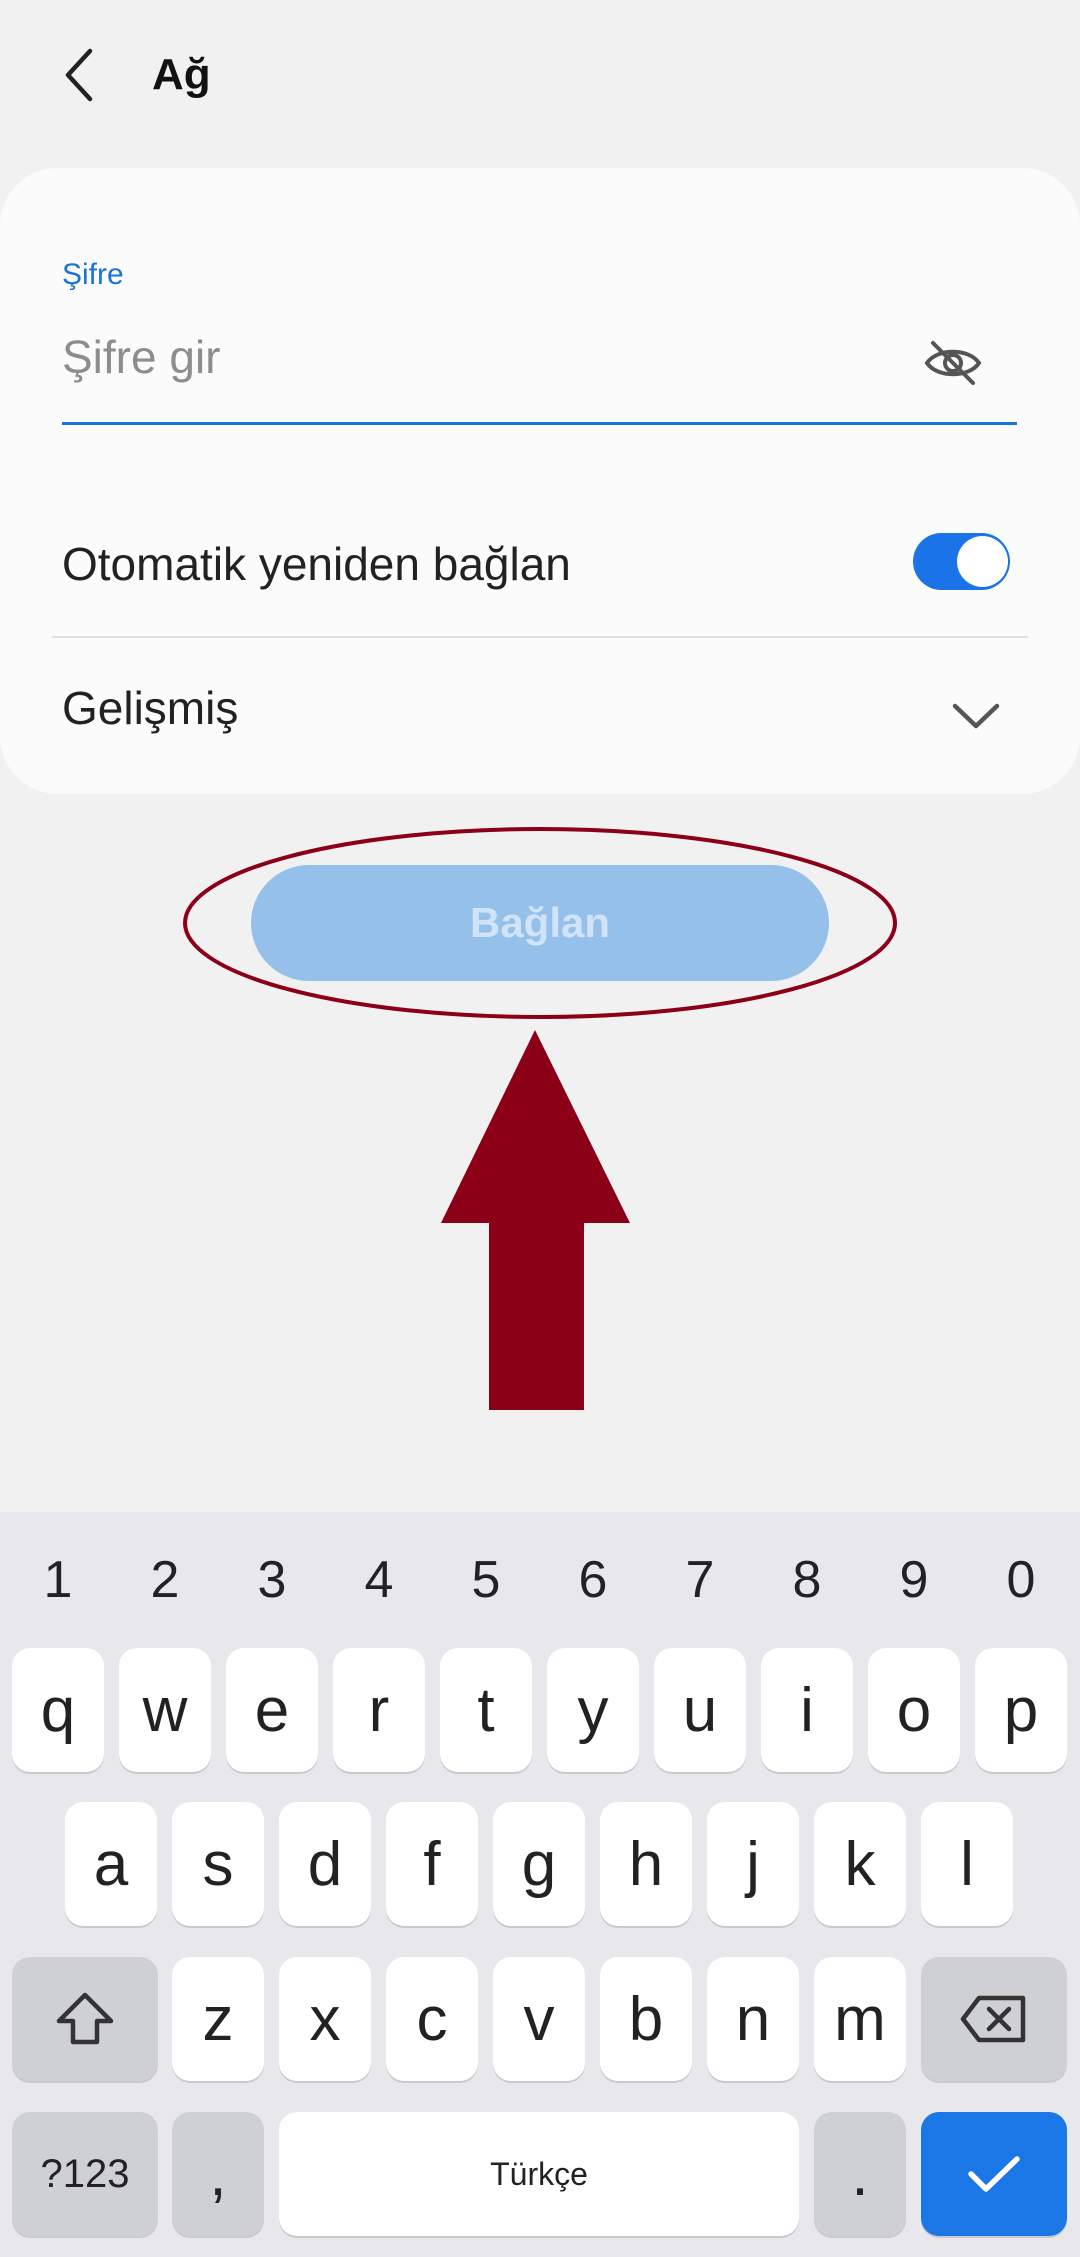 The width and height of the screenshot is (1080, 2257). What do you see at coordinates (807, 1710) in the screenshot?
I see `key-i: i` at bounding box center [807, 1710].